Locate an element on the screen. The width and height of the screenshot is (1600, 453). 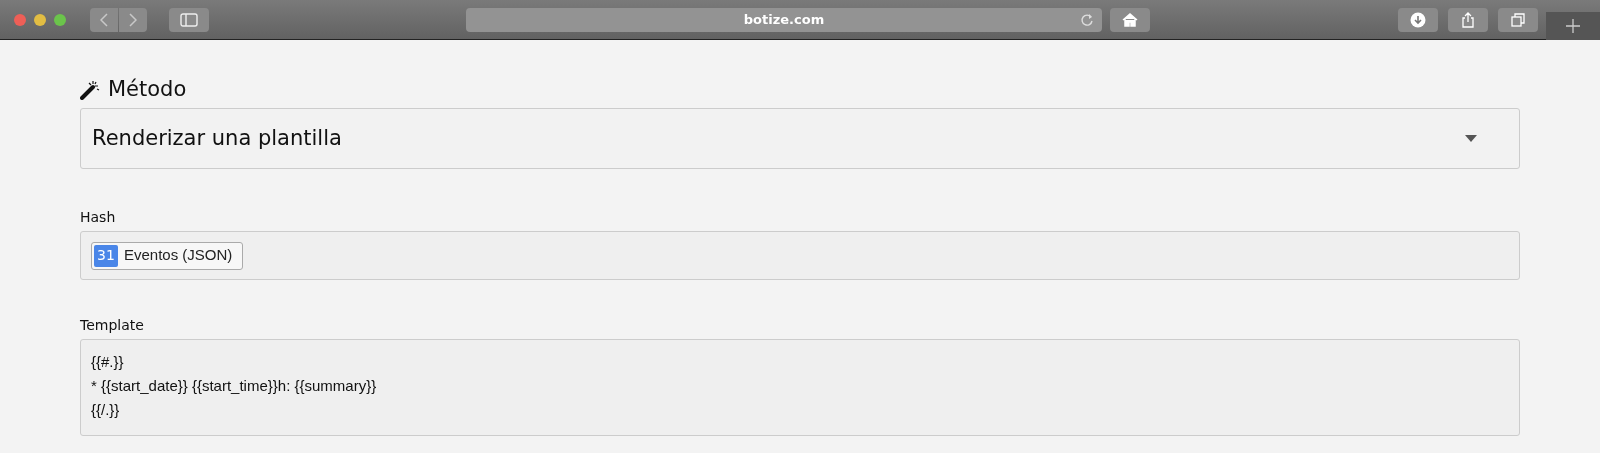
calendar-icon: 31 is located at coordinates (106, 255).